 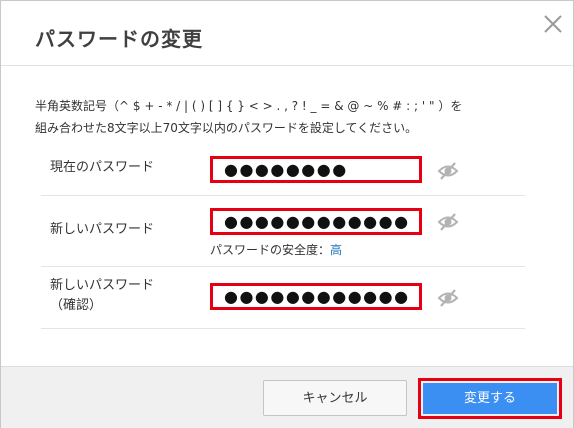 I want to click on password-strength: パスワードの安全度：高, so click(x=276, y=249).